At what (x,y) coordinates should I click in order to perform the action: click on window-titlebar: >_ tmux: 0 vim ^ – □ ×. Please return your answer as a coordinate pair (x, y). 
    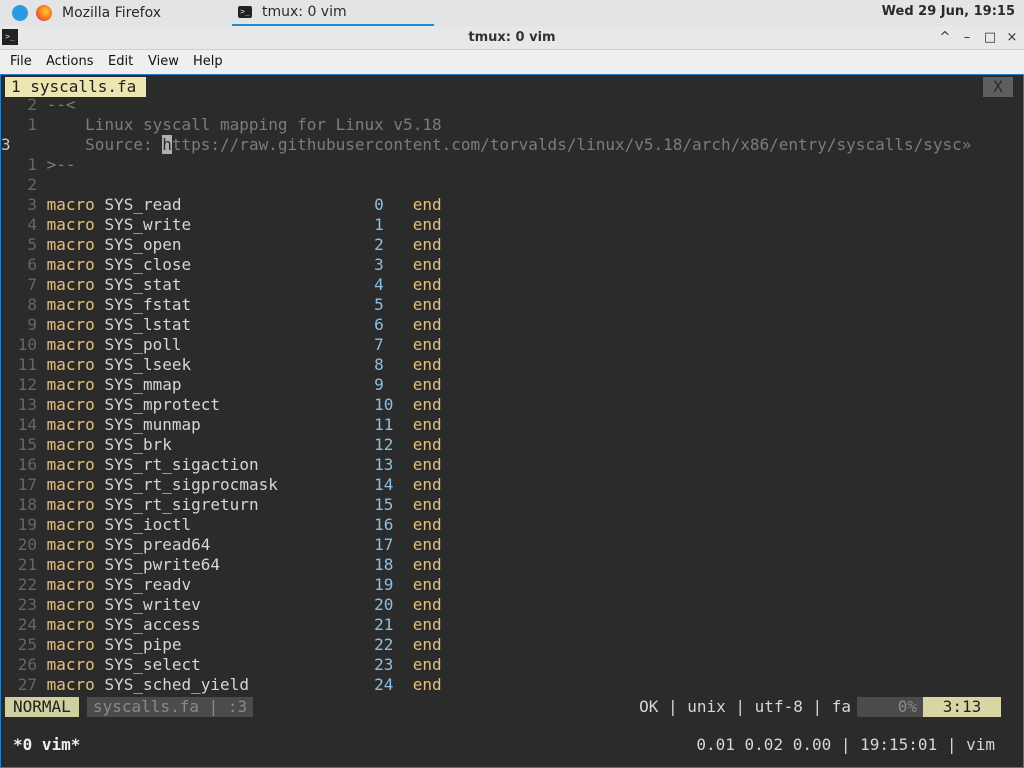
    Looking at the image, I should click on (512, 38).